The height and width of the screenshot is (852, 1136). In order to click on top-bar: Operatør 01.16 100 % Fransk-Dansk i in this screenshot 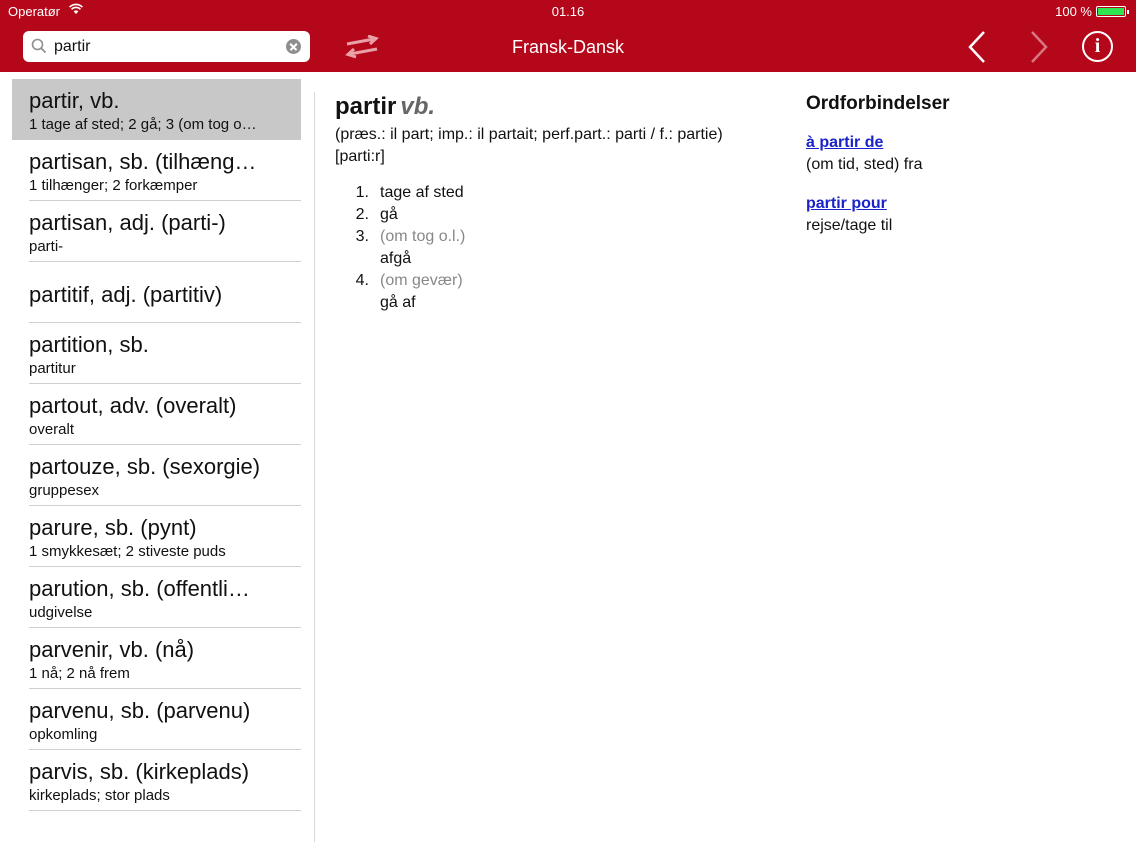, I will do `click(568, 36)`.